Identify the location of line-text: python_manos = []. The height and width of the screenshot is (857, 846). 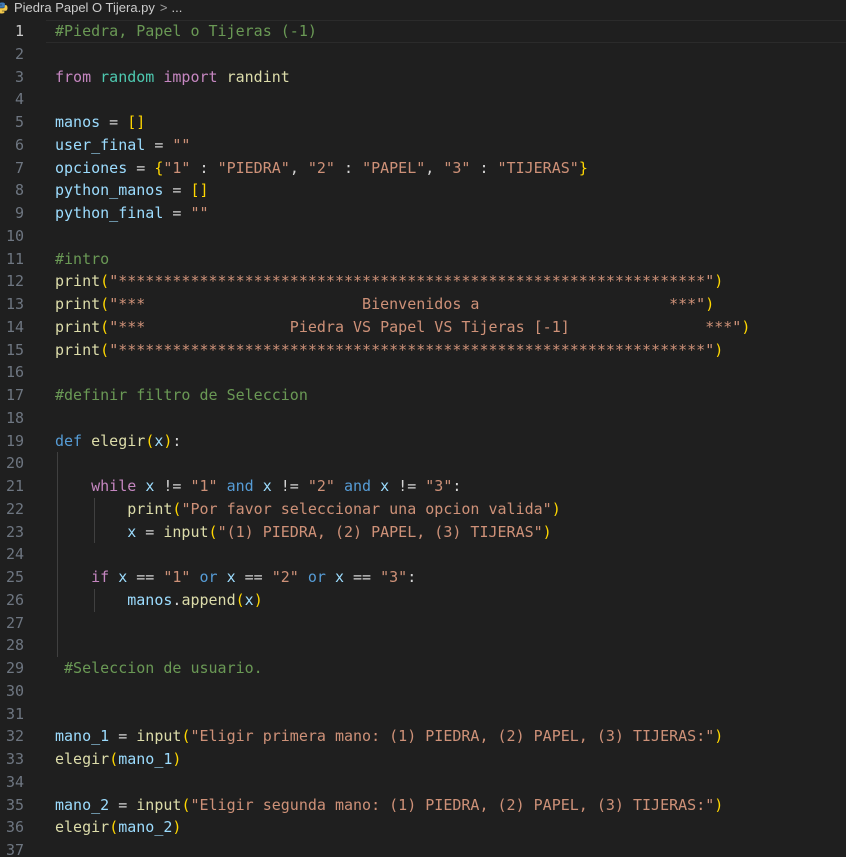
(132, 190).